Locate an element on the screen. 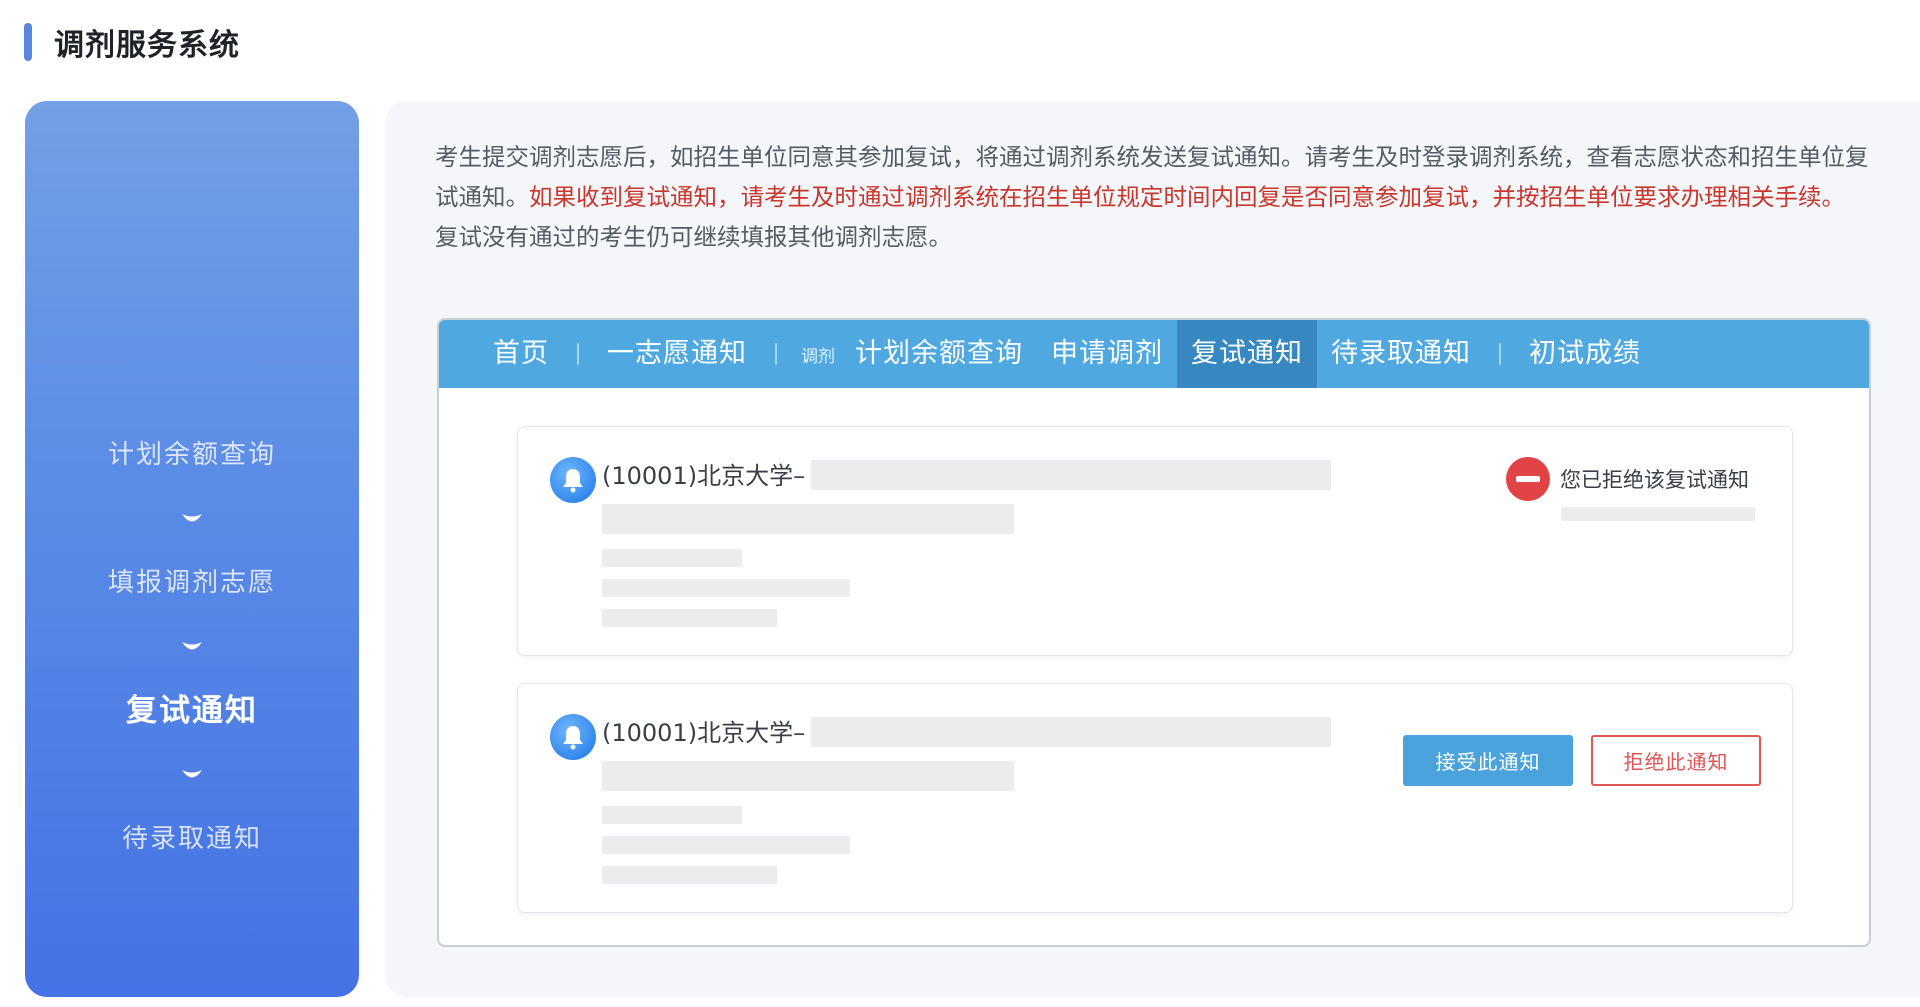  nav-initial-scores: 初试成绩 is located at coordinates (1585, 354).